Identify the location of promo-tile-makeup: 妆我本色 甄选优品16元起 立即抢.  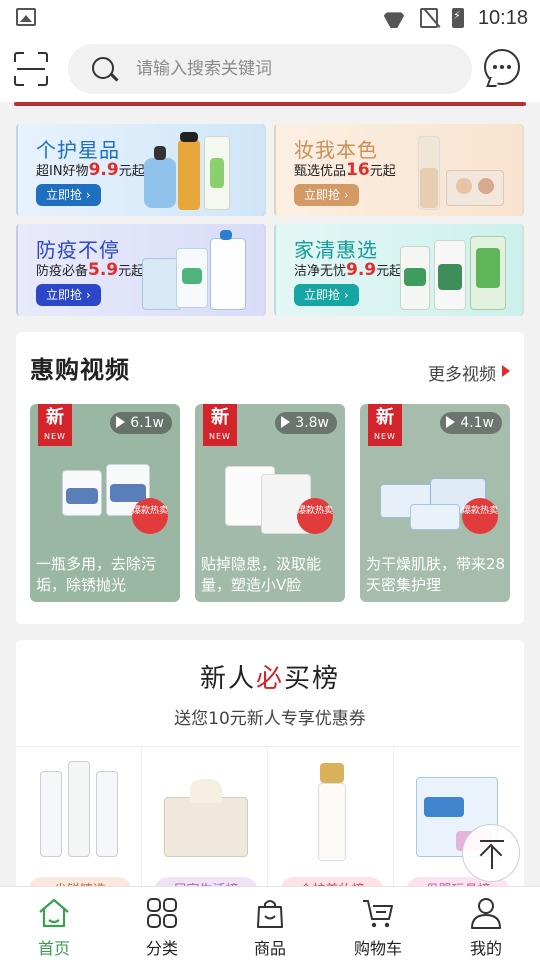
(399, 170).